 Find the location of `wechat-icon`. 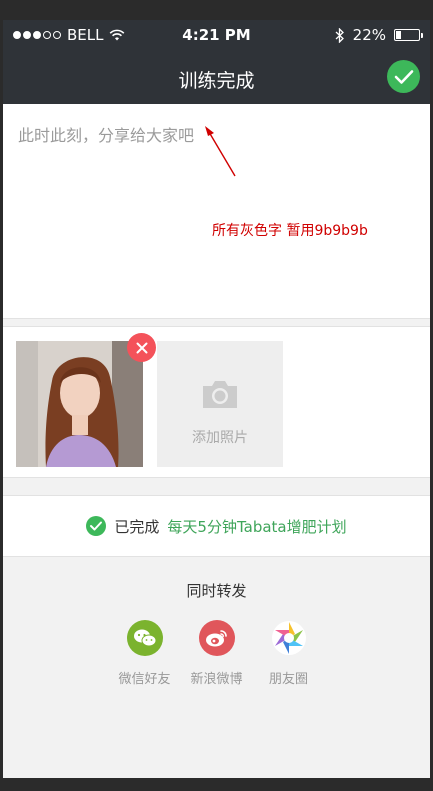

wechat-icon is located at coordinates (144, 638).